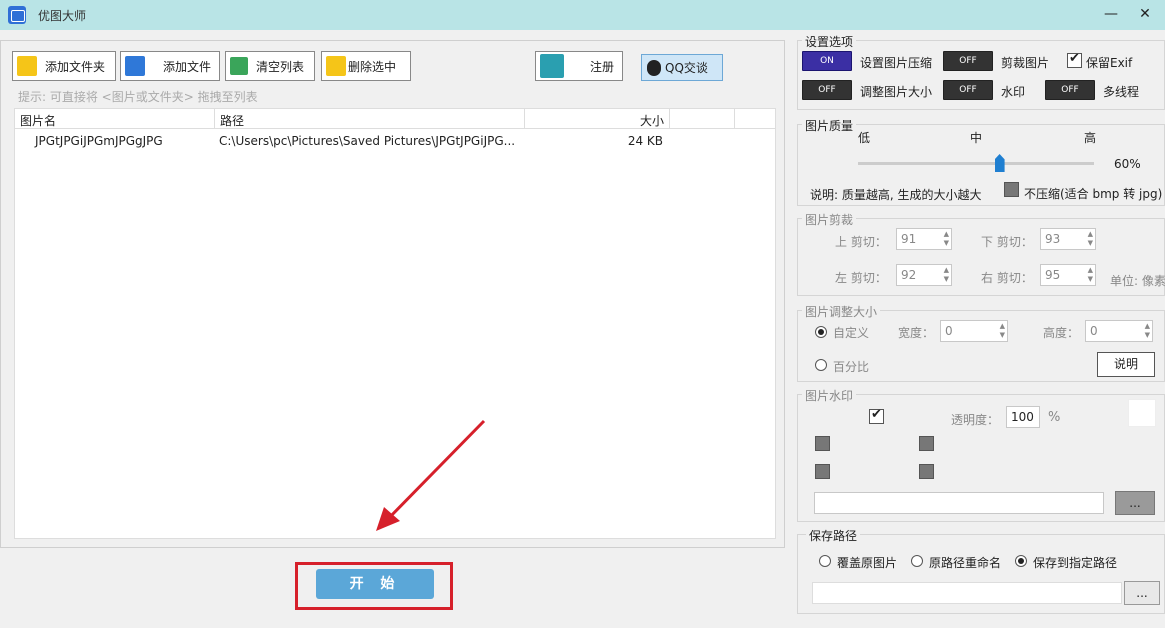  I want to click on column-header-filler, so click(755, 119).